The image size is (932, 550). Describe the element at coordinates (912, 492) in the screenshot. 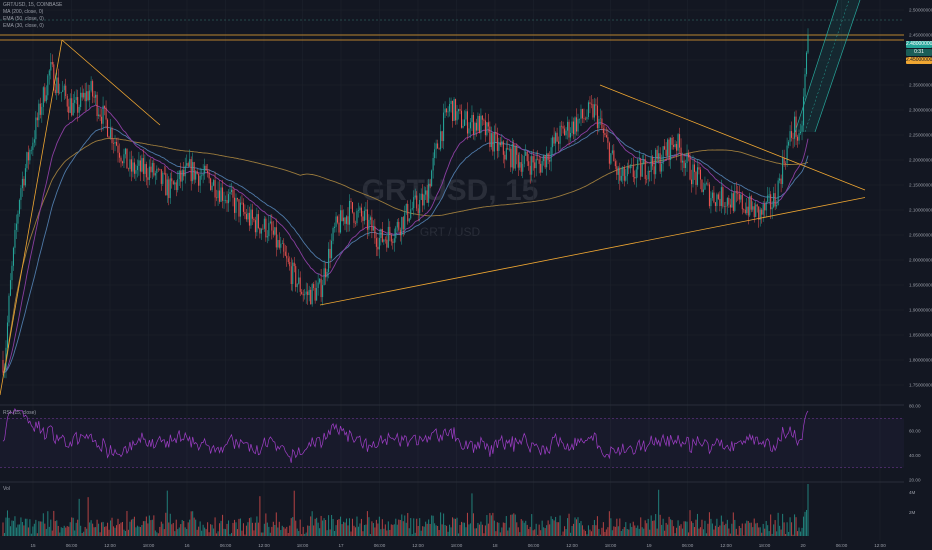

I see `volume-tick-label: 4M` at that location.